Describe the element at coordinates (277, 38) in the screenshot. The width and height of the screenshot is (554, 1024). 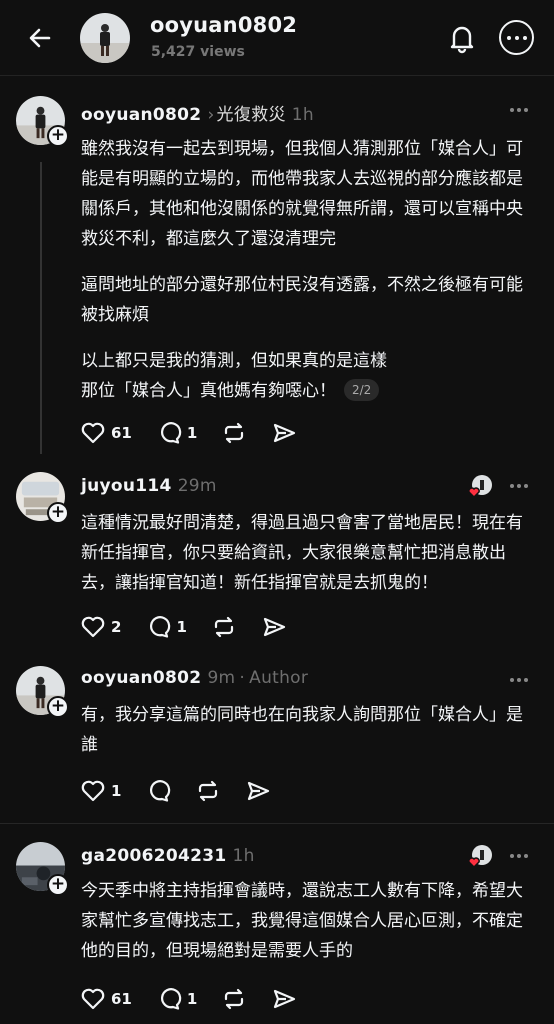
I see `thread-header: ooyuan0802 5,427 views` at that location.